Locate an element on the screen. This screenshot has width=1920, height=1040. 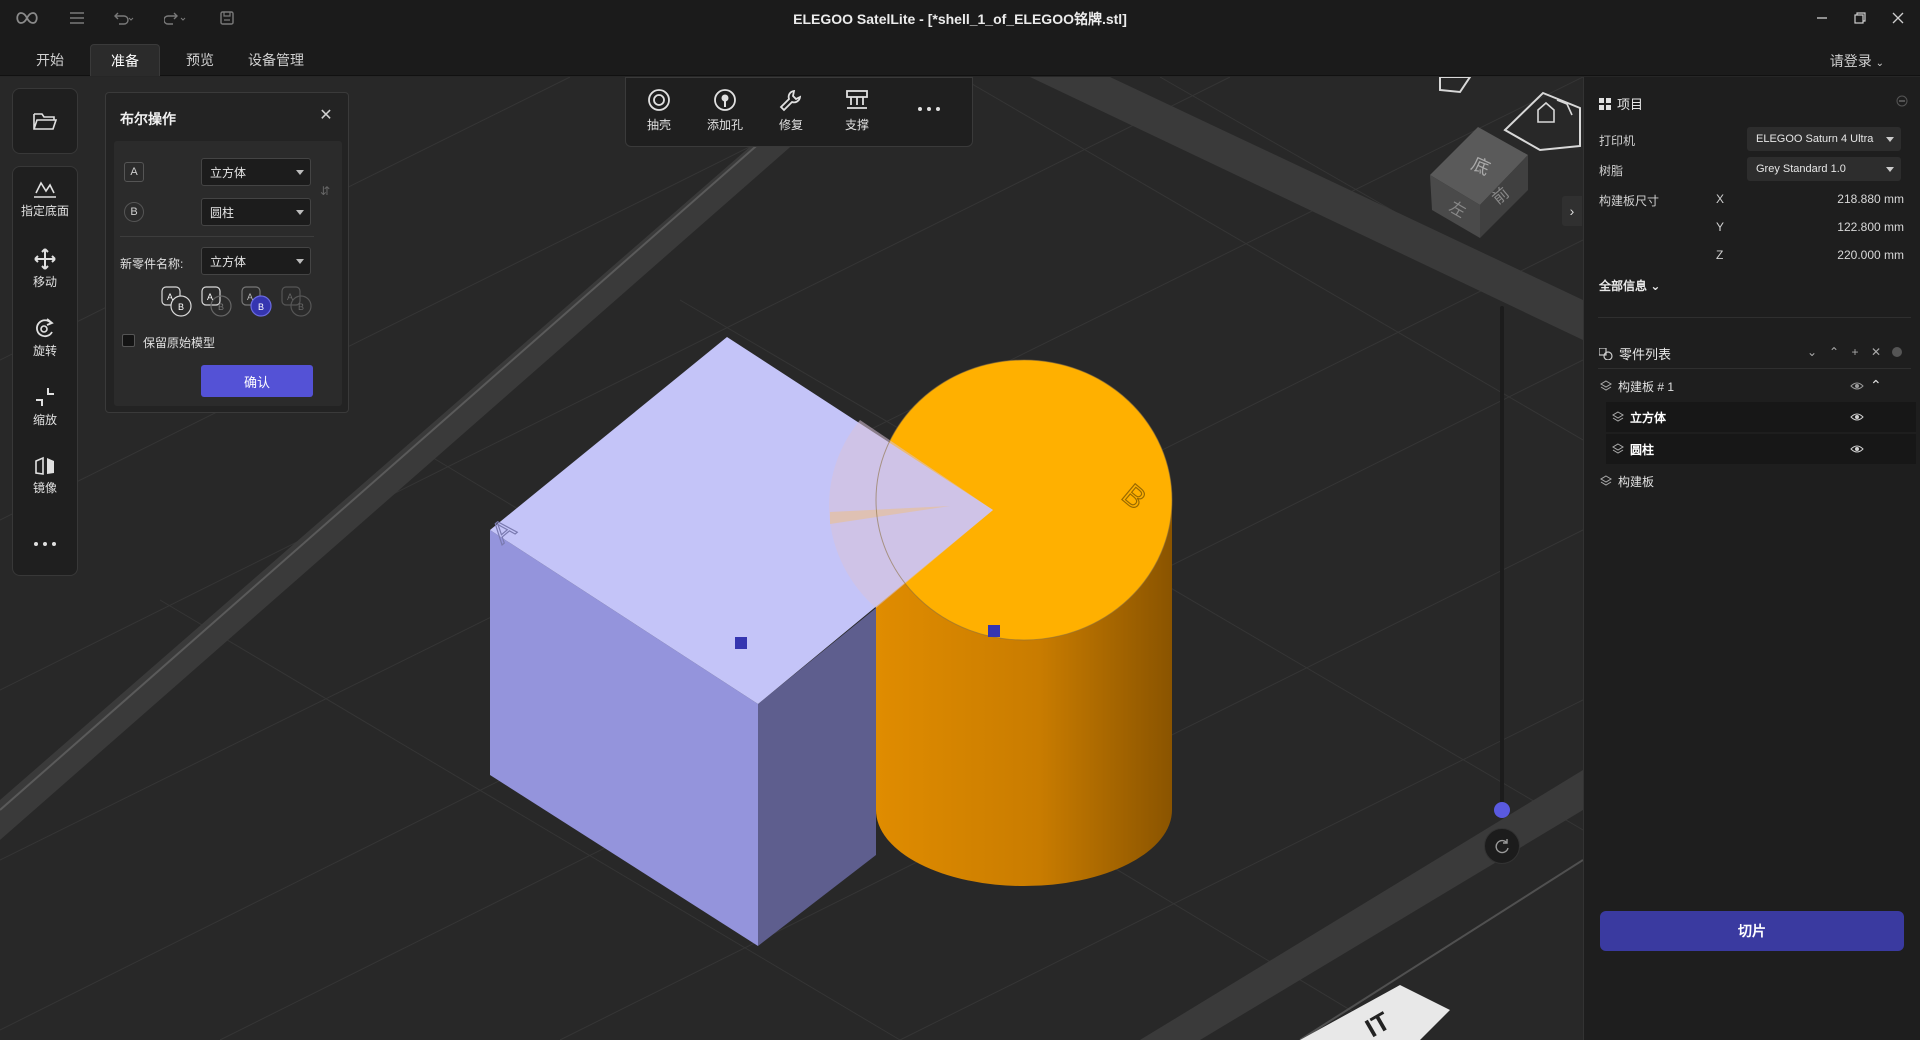
add-hole-button: 添加孔 is located at coordinates (725, 114).